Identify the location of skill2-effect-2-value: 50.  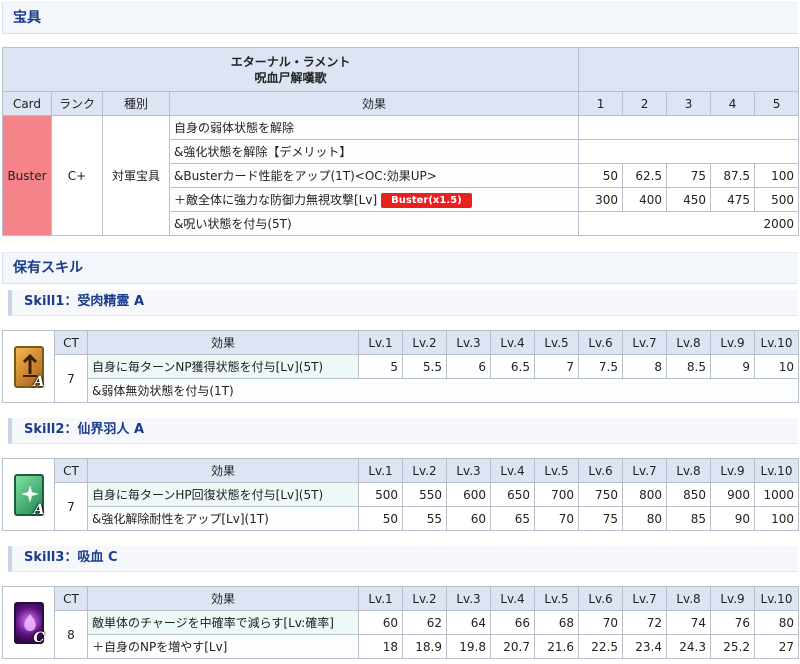
(380, 518).